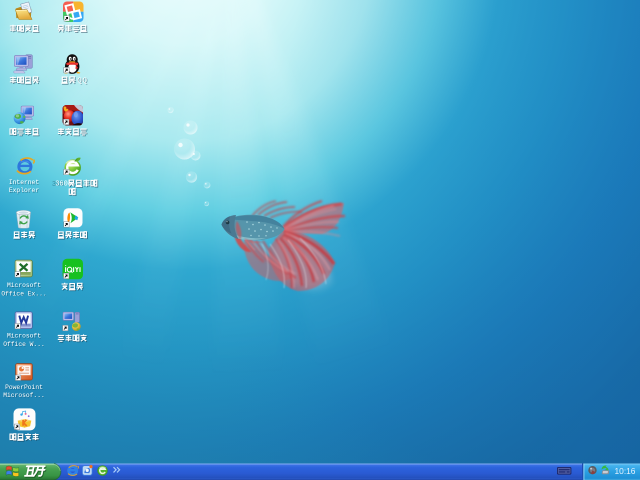 Image resolution: width=640 pixels, height=480 pixels. What do you see at coordinates (82, 81) in the screenshot?
I see `svg-text: QQ` at bounding box center [82, 81].